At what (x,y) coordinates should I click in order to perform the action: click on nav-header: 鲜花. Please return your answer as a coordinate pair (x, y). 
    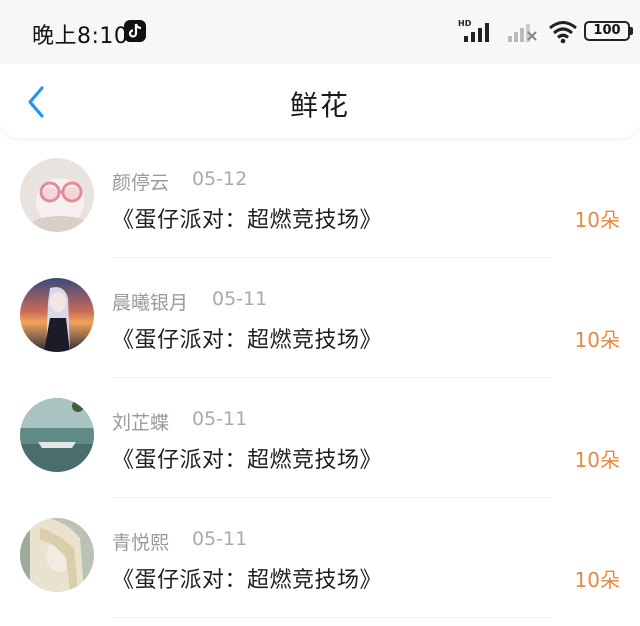
    Looking at the image, I should click on (320, 101).